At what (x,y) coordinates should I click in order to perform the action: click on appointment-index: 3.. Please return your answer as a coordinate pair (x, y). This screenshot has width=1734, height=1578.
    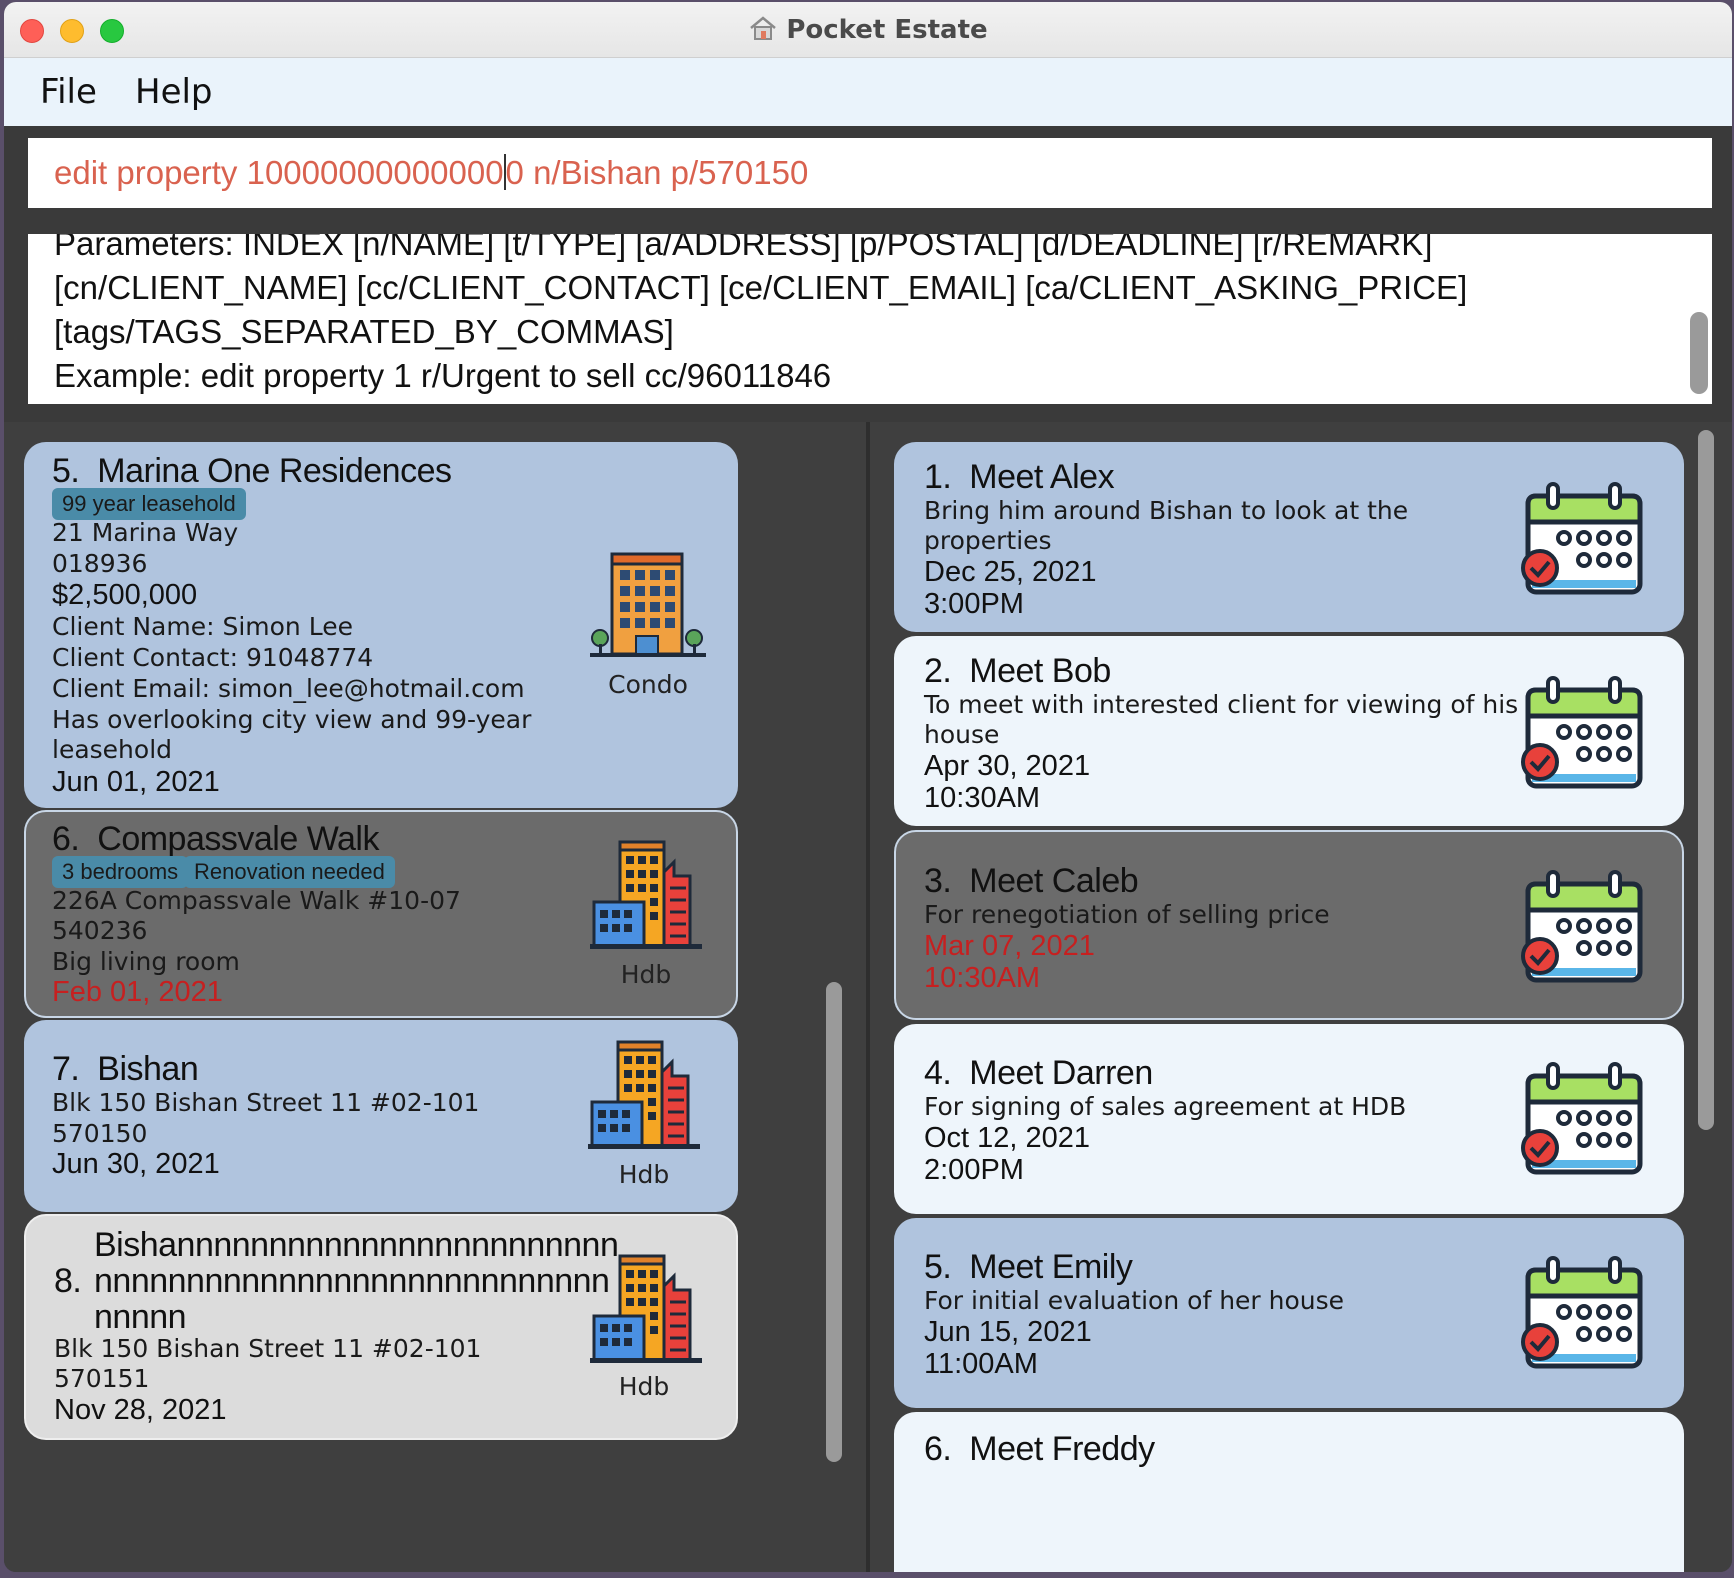
    Looking at the image, I should click on (938, 881).